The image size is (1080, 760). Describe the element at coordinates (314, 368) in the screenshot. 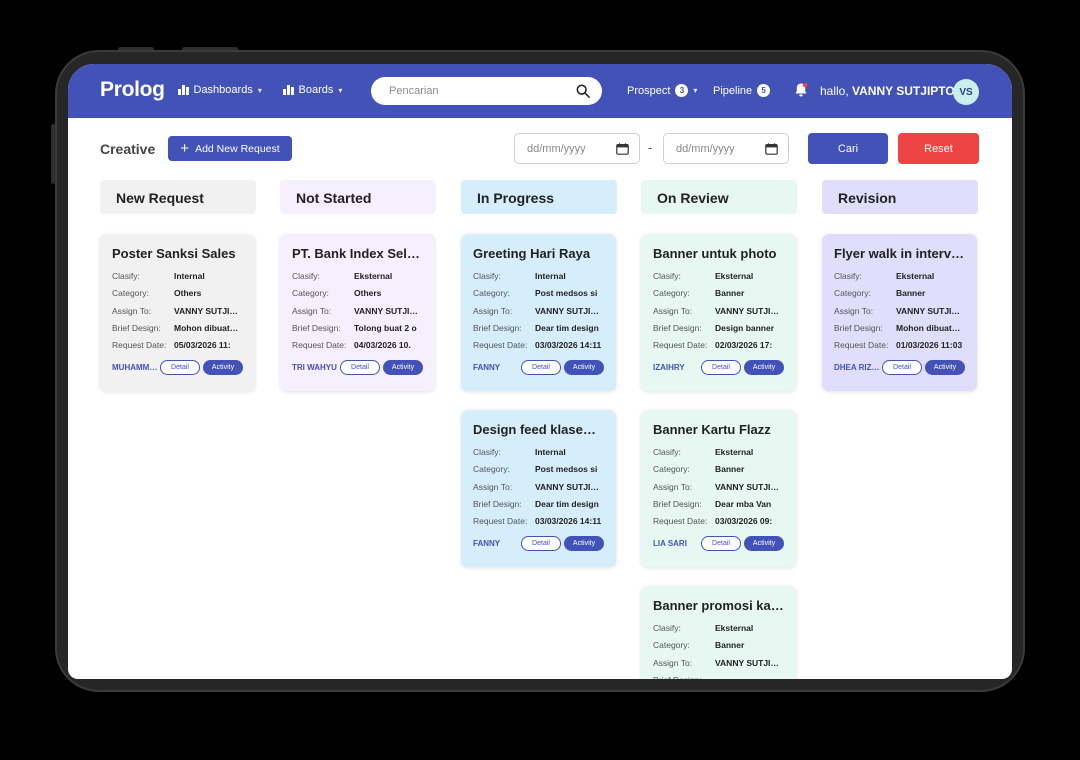

I see `requester-name: TRI WAHYU` at that location.